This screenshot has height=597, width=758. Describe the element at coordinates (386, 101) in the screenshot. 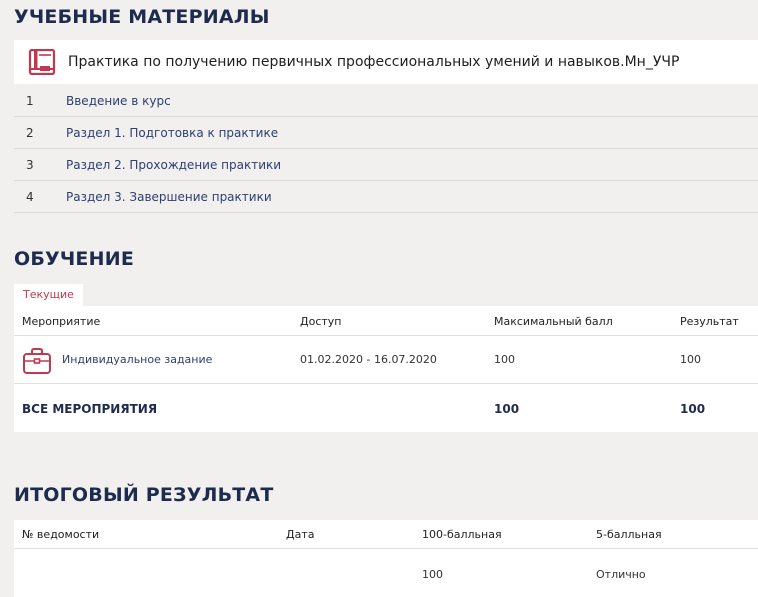

I see `list-item: 1 Введение в курс` at that location.